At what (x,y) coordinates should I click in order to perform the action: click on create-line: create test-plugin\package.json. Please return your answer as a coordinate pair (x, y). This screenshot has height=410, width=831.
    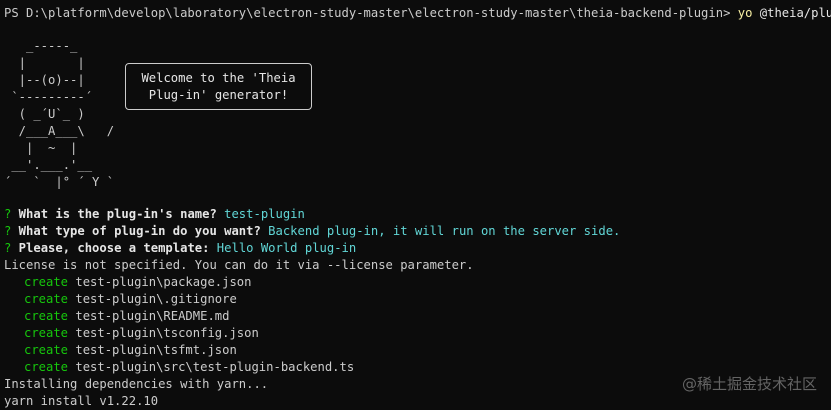
    Looking at the image, I should click on (127, 282).